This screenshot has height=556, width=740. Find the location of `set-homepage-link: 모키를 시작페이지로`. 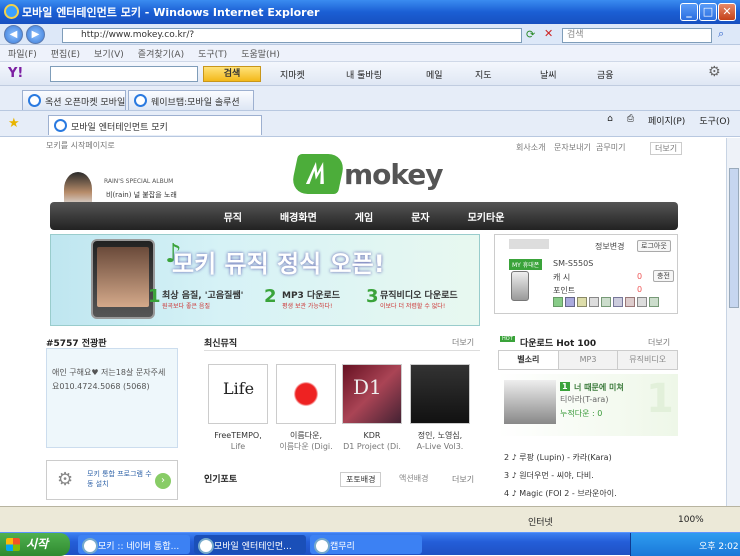

set-homepage-link: 모키를 시작페이지로 is located at coordinates (80, 145).